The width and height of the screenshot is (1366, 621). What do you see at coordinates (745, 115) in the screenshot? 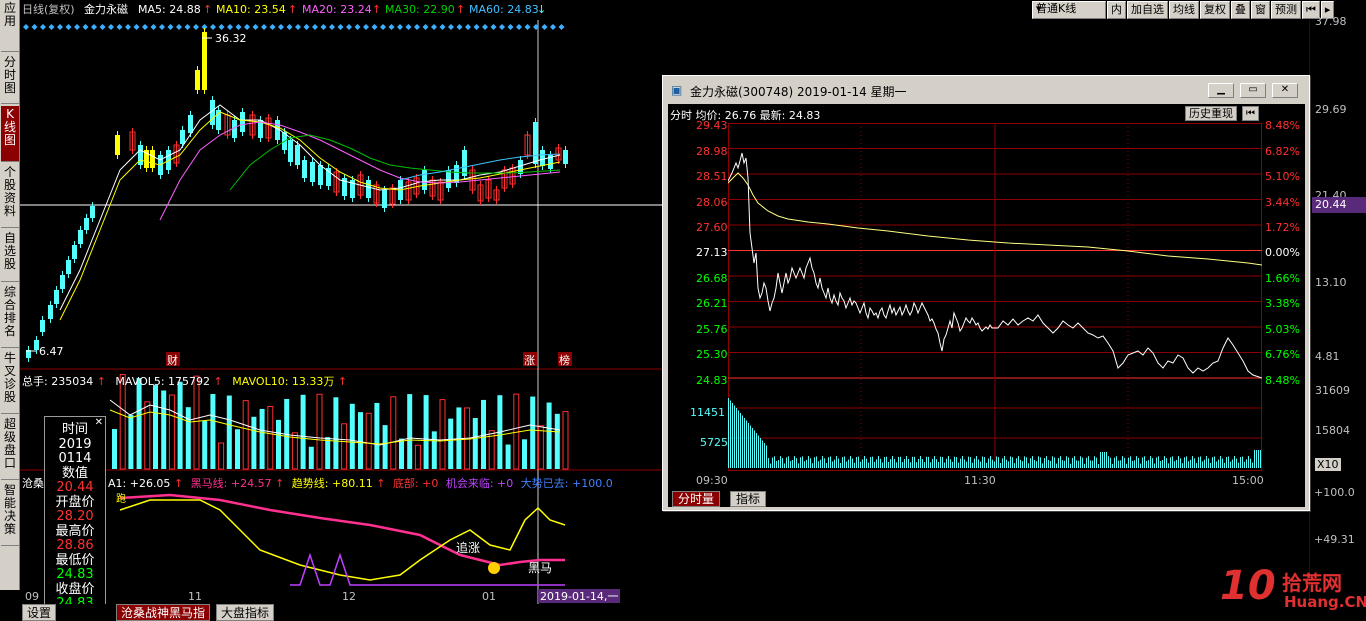
I see `popup-header: 分时 均价: 26.76 最新: 24.83` at bounding box center [745, 115].